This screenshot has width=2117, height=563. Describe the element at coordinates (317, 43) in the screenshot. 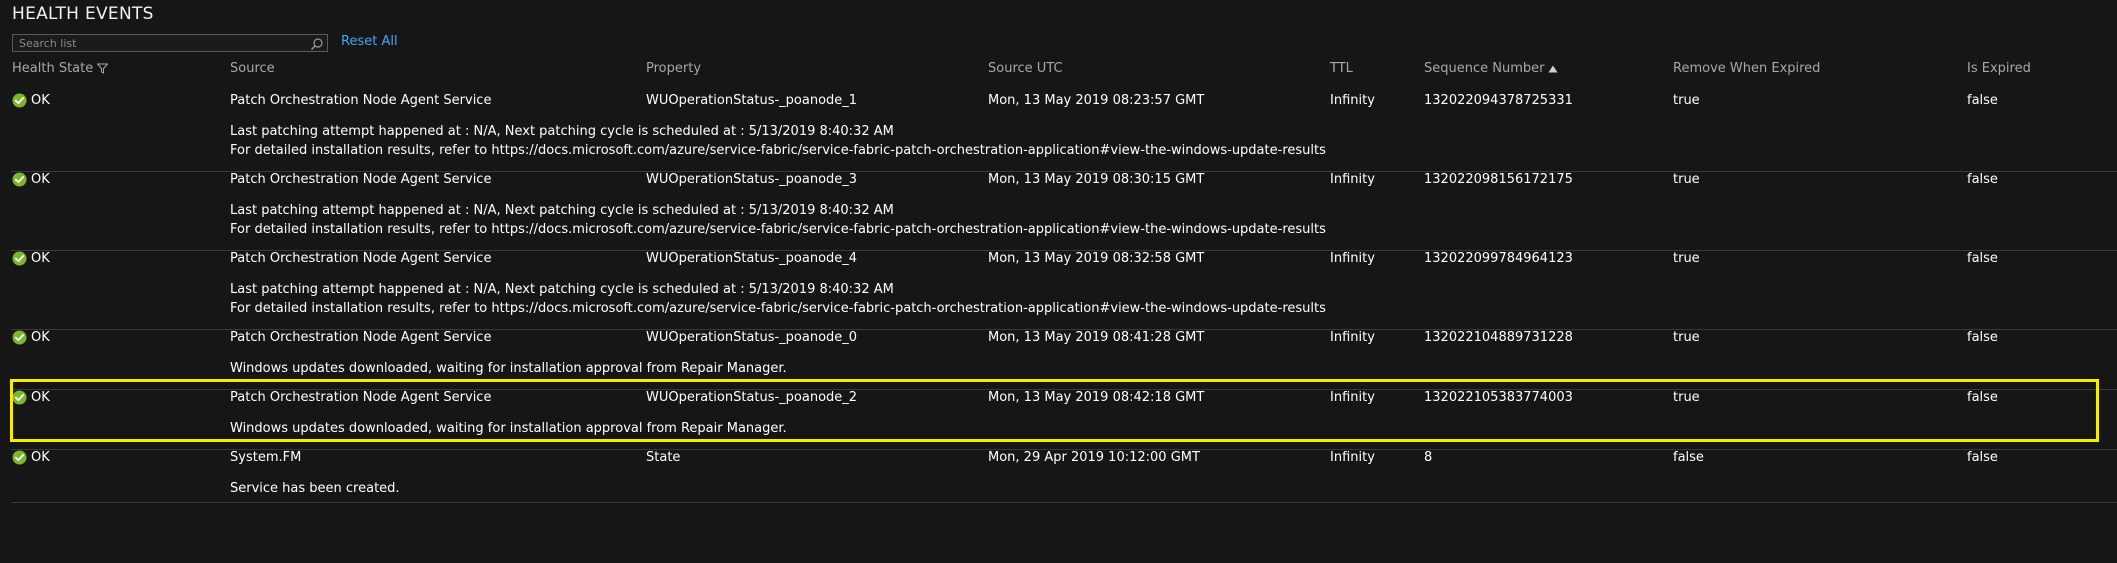

I see `search-icon` at that location.